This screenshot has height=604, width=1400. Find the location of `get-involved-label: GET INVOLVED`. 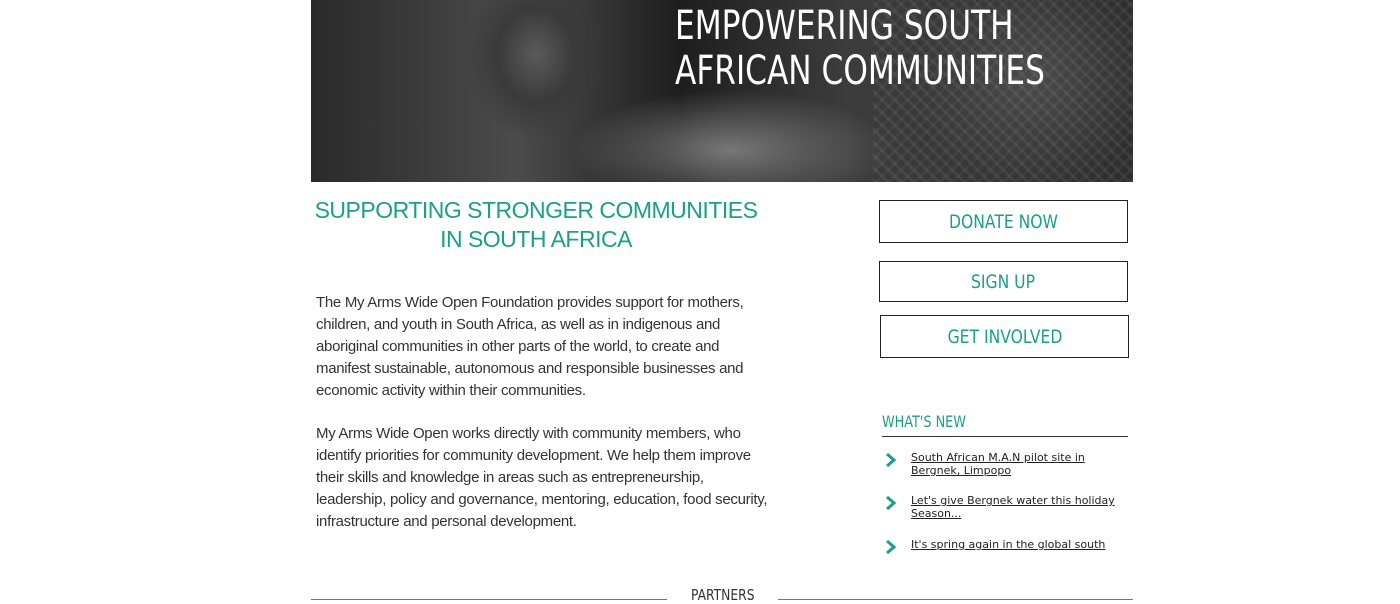

get-involved-label: GET INVOLVED is located at coordinates (1004, 336).